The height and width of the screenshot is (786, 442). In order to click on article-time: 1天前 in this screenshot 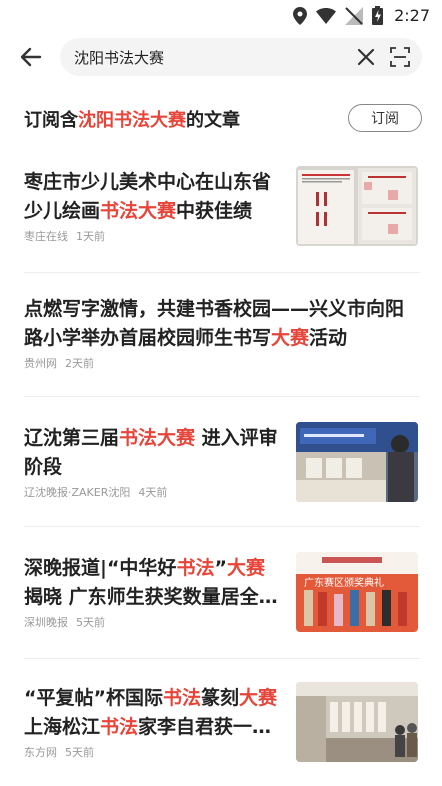, I will do `click(90, 236)`.